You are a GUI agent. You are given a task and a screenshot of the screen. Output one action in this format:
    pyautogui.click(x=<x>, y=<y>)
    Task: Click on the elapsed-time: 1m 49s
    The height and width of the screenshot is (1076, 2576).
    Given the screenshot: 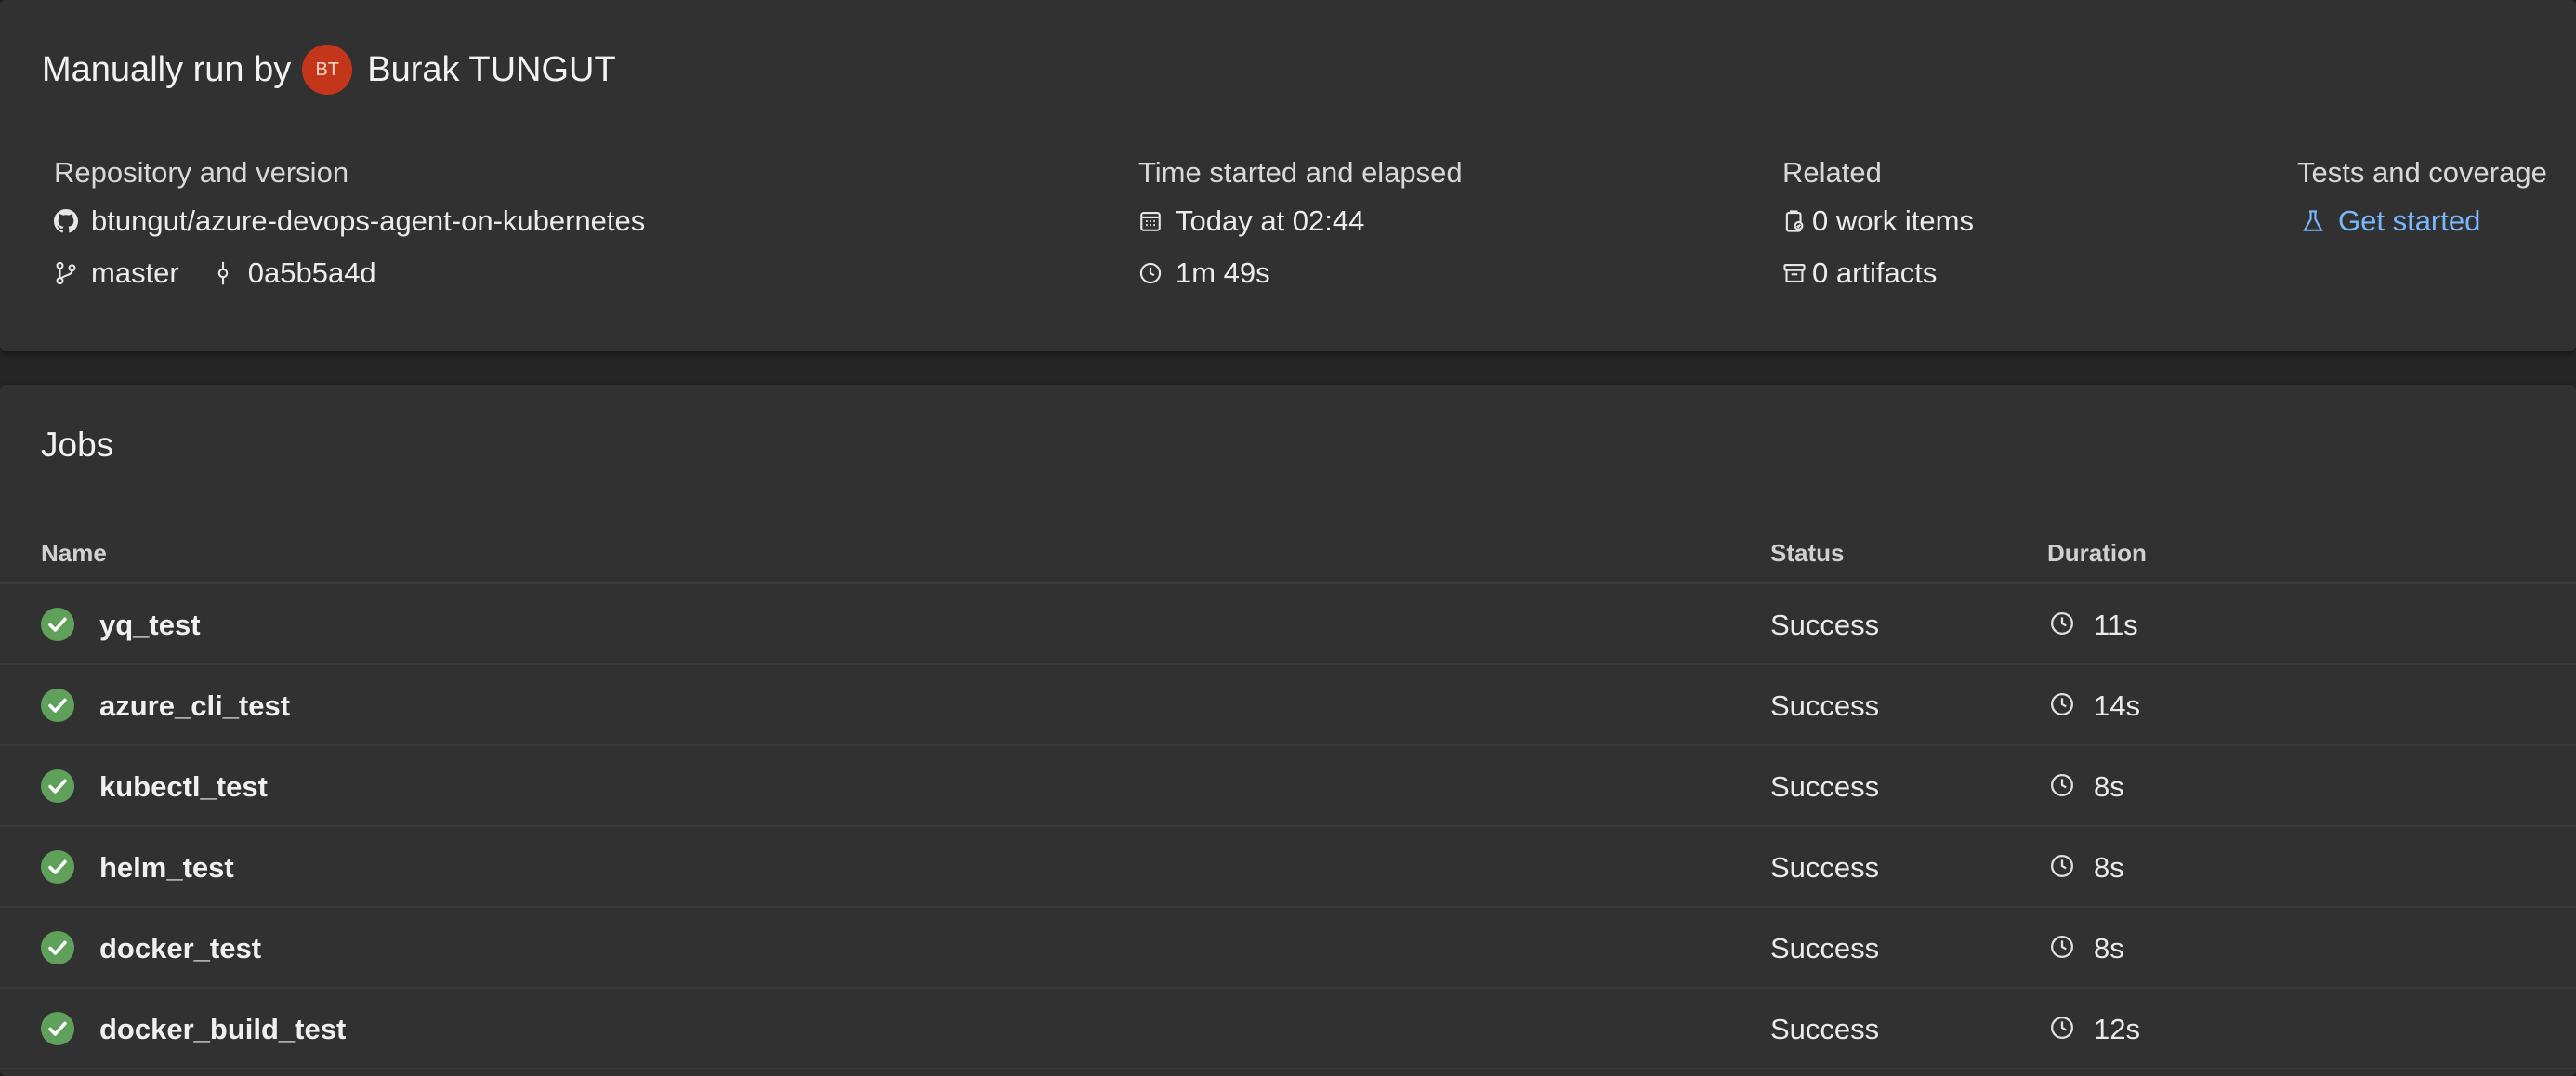 What is the action you would take?
    pyautogui.click(x=1223, y=272)
    